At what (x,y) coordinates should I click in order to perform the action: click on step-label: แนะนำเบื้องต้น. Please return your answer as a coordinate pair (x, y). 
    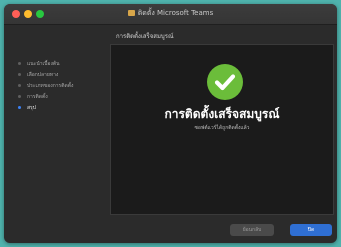
    Looking at the image, I should click on (43, 63).